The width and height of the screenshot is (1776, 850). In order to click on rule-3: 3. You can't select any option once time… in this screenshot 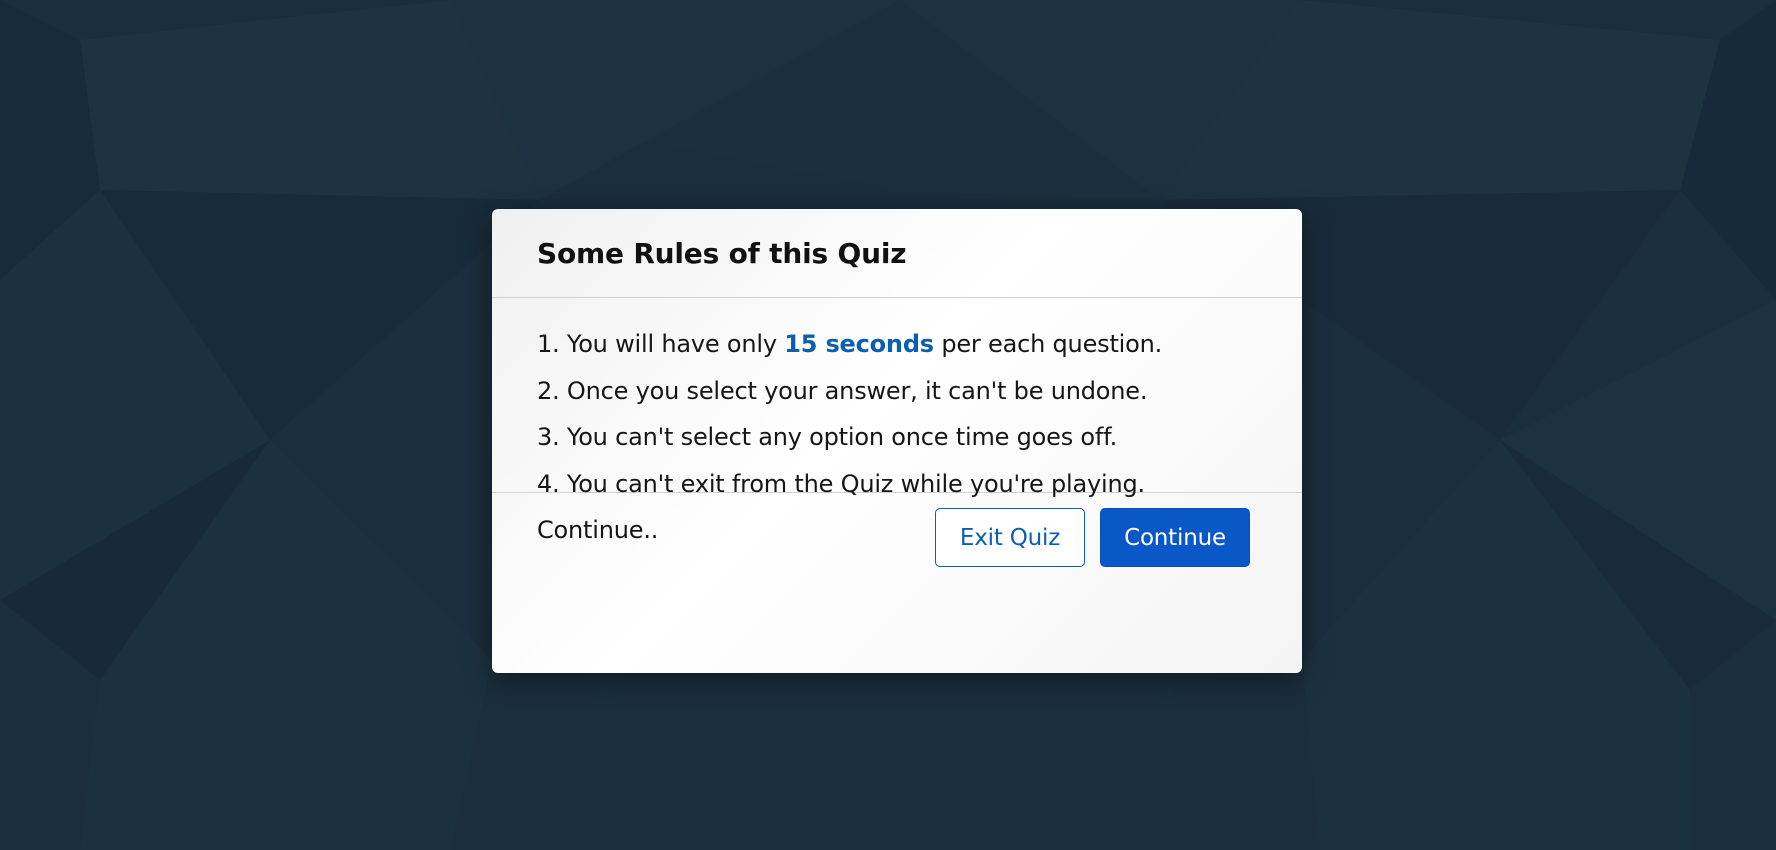, I will do `click(827, 437)`.